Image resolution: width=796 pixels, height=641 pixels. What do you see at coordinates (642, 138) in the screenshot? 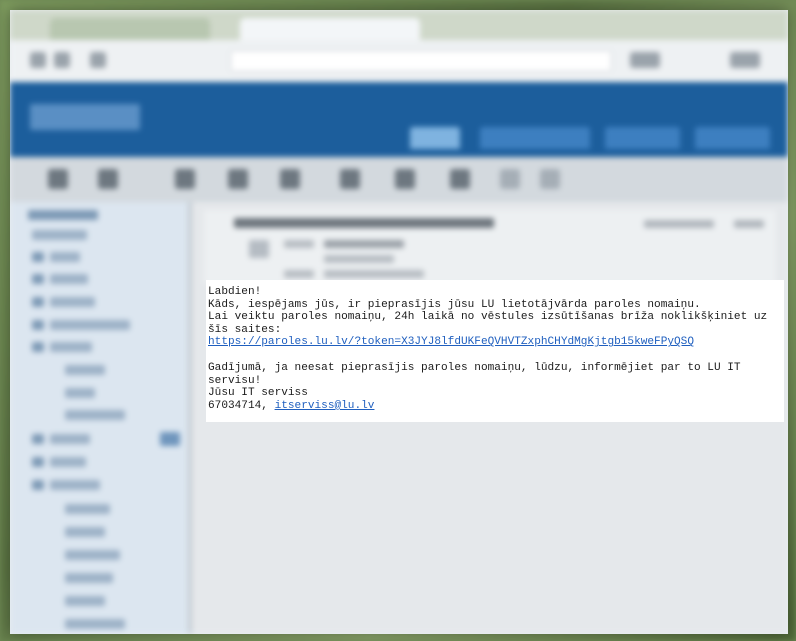
I see `tab-settings` at bounding box center [642, 138].